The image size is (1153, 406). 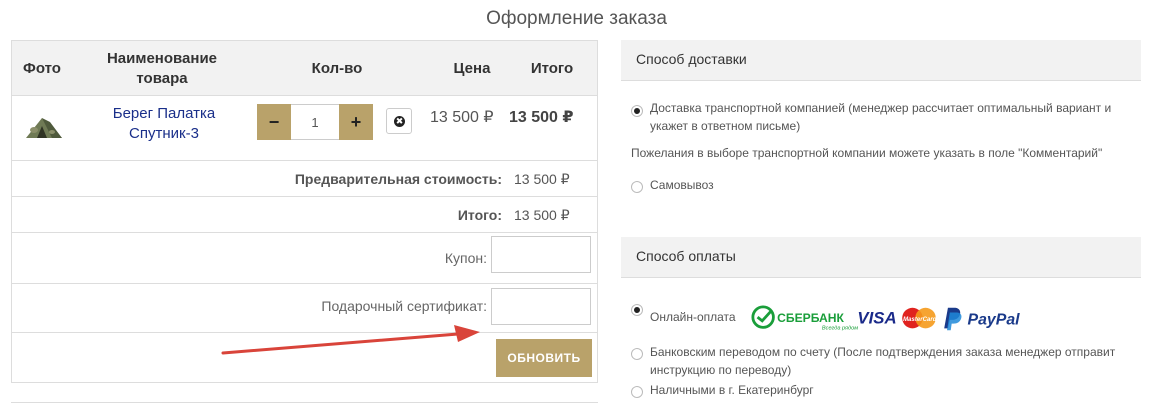 What do you see at coordinates (810, 318) in the screenshot?
I see `sberbank-text: СБЕРБАНК` at bounding box center [810, 318].